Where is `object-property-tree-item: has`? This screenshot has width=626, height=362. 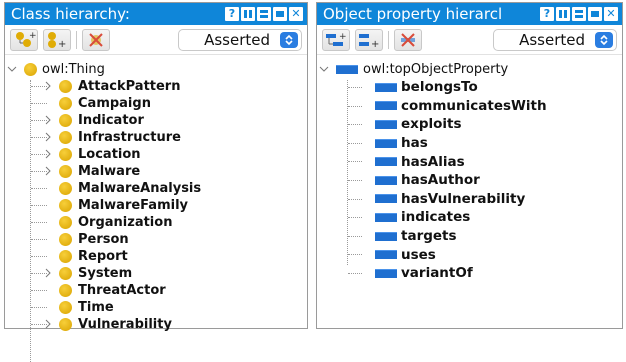 object-property-tree-item: has is located at coordinates (469, 143).